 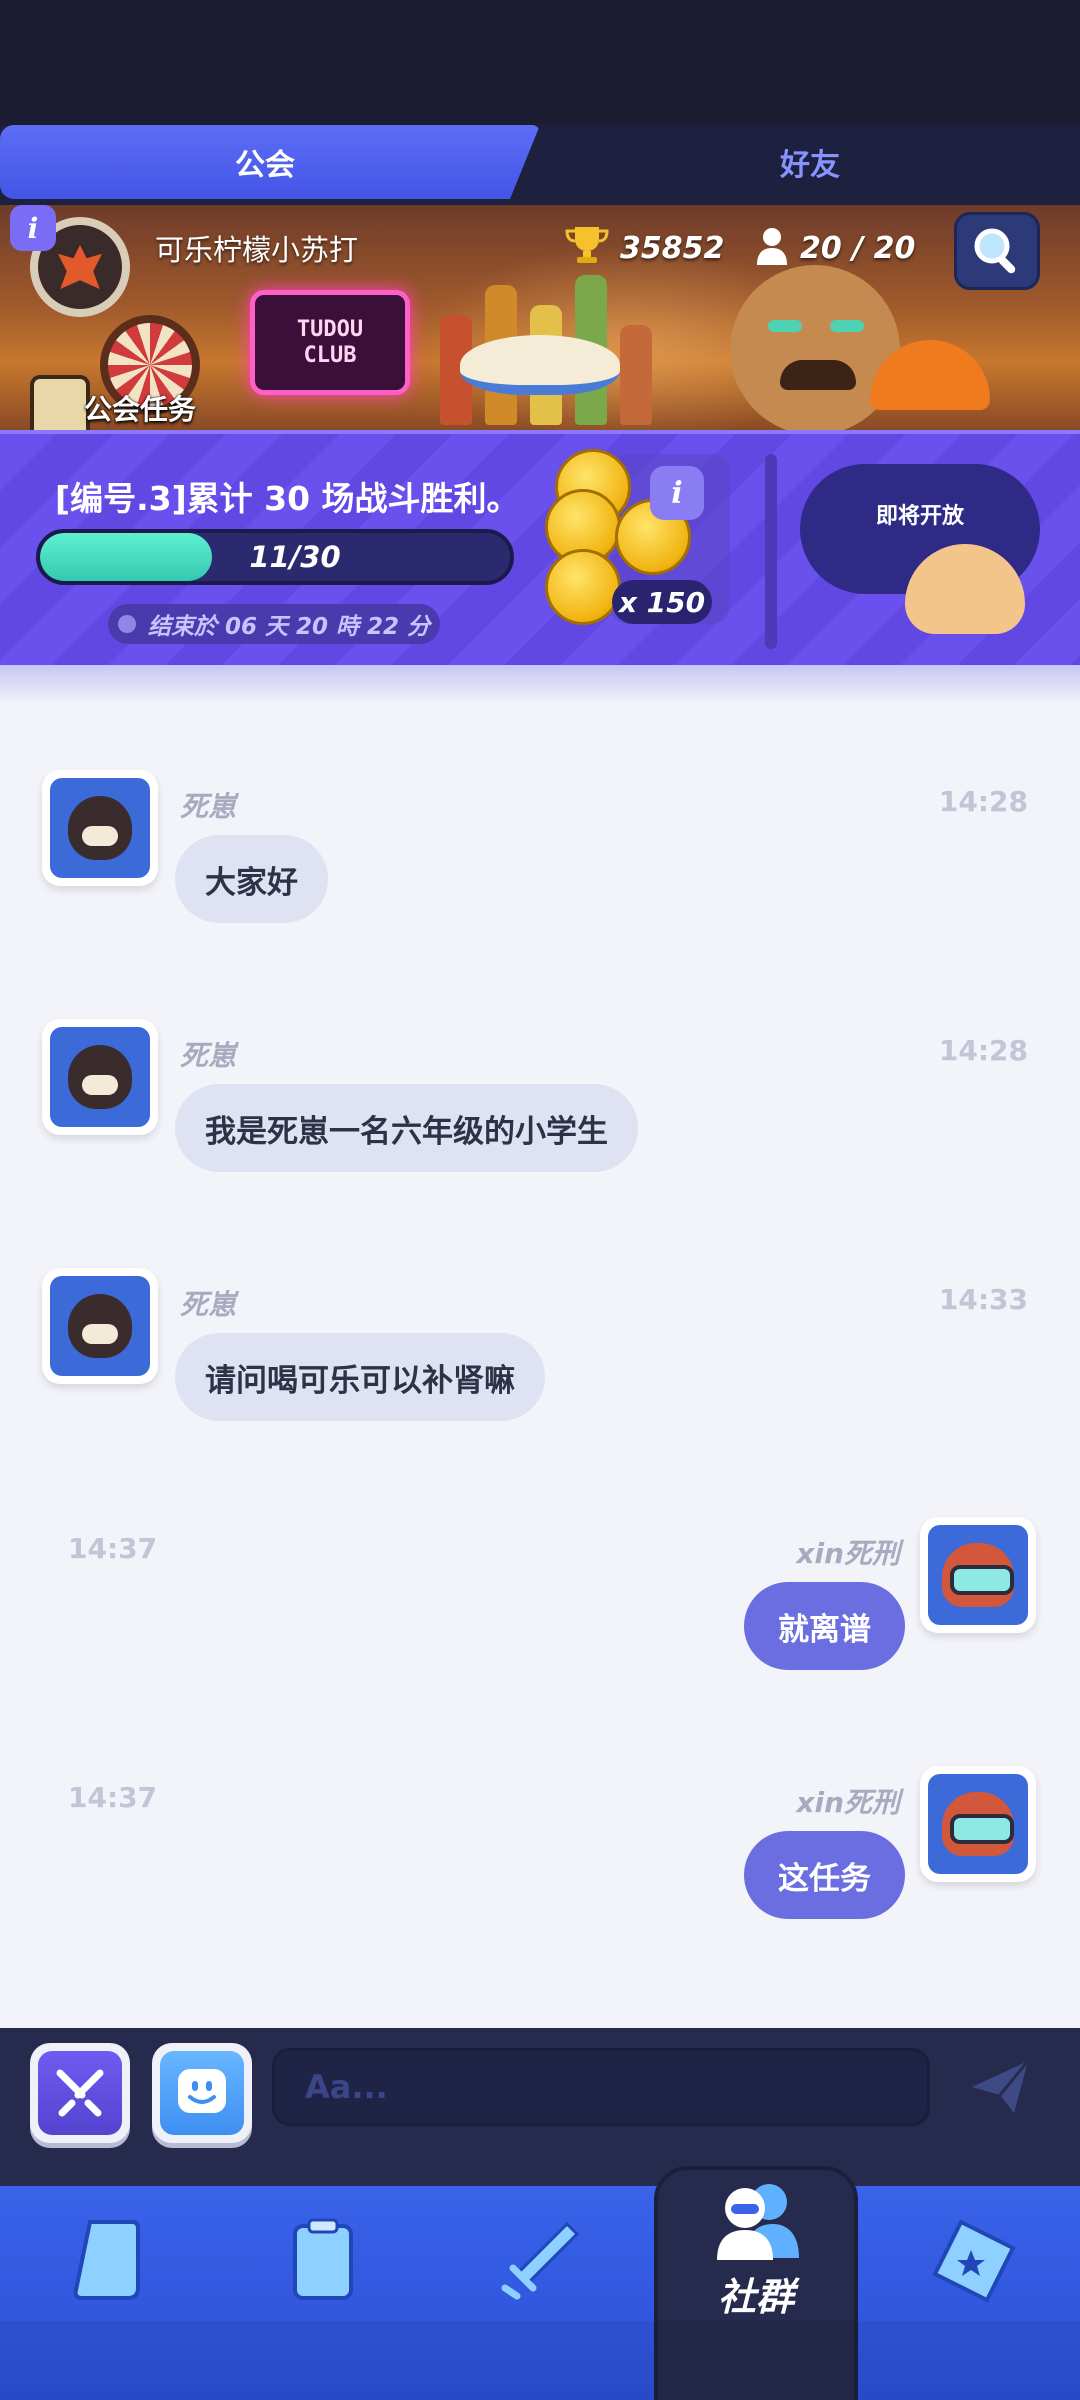 I want to click on tab-guild-label: 公会, so click(x=265, y=165).